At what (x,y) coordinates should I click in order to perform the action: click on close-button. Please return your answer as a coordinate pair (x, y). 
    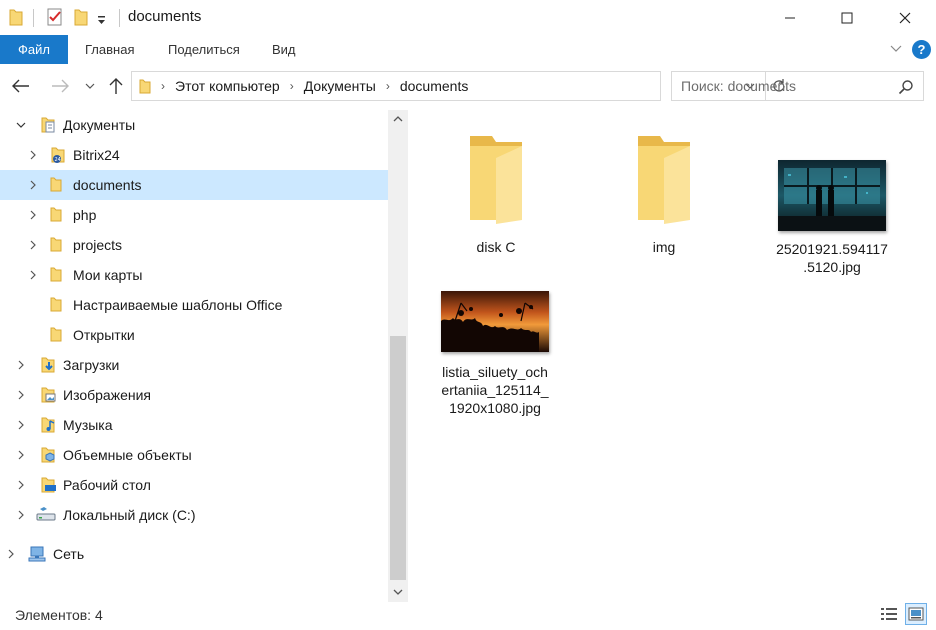
    Looking at the image, I should click on (905, 17).